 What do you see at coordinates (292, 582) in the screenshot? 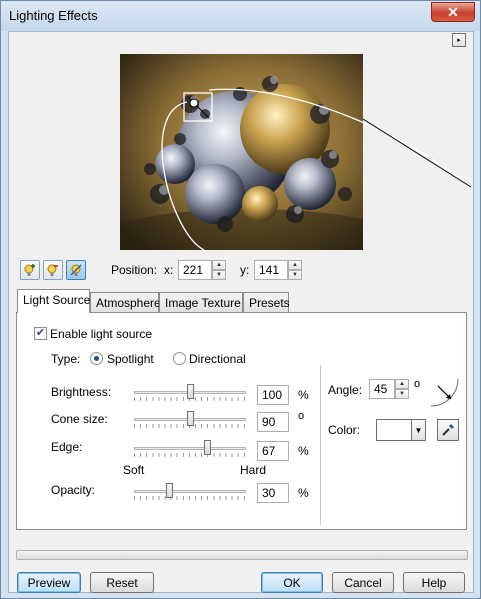
I see `ok-button: OK` at bounding box center [292, 582].